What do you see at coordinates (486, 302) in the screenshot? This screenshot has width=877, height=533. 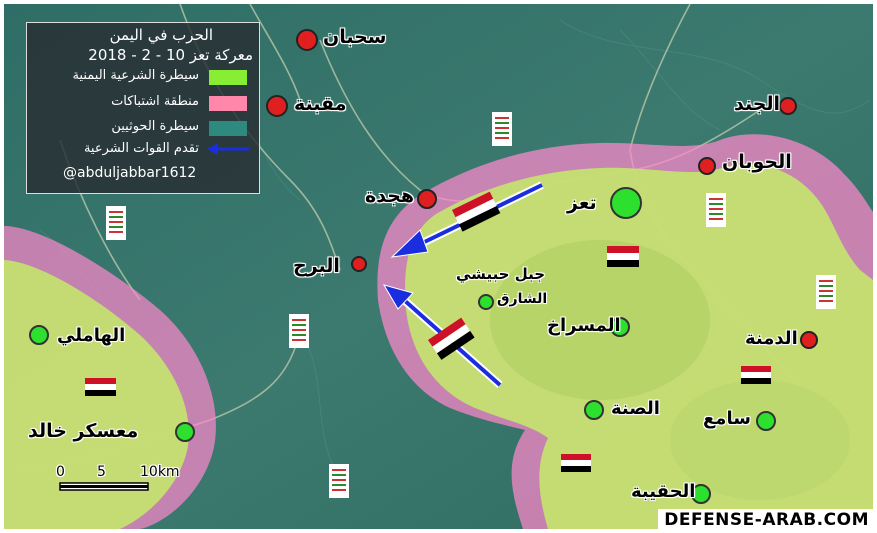 I see `shariq-marker` at bounding box center [486, 302].